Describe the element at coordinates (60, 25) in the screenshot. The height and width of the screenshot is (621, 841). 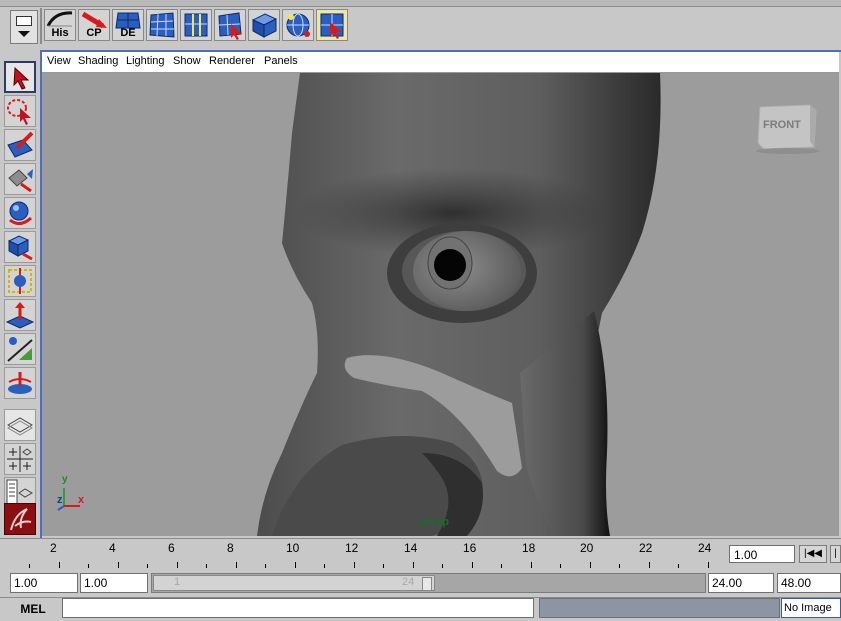
I see `shelf-button-history: His` at that location.